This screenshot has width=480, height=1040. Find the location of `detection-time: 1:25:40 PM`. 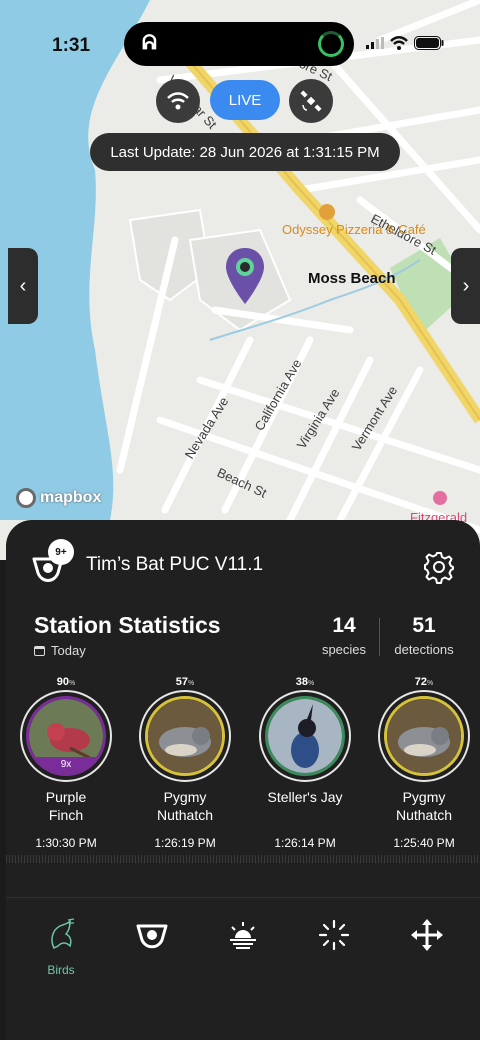

detection-time: 1:25:40 PM is located at coordinates (424, 843).